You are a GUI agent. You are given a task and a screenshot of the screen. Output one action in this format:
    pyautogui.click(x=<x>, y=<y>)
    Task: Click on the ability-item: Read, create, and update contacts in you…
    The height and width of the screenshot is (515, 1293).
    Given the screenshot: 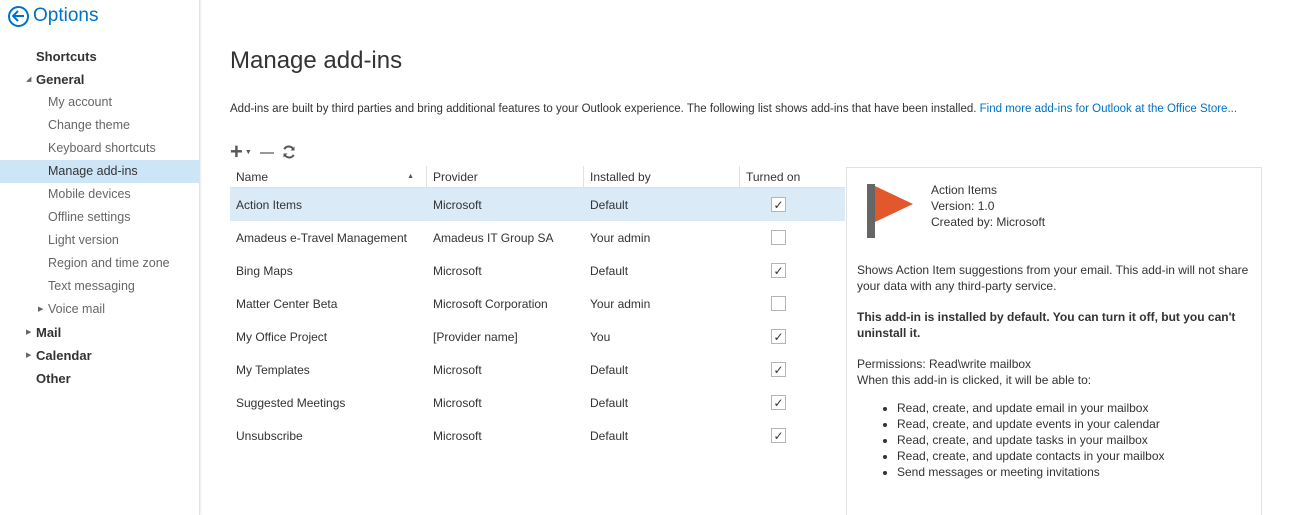 What is the action you would take?
    pyautogui.click(x=1031, y=456)
    